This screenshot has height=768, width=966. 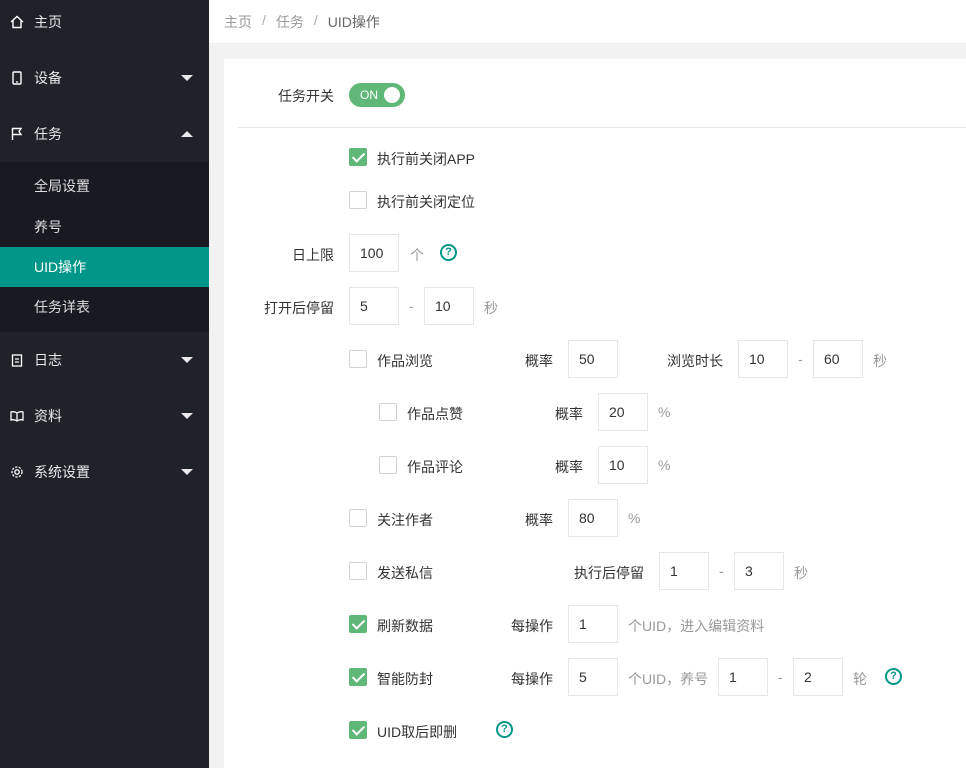 What do you see at coordinates (880, 361) in the screenshot?
I see `browse-duration-unit: 秒` at bounding box center [880, 361].